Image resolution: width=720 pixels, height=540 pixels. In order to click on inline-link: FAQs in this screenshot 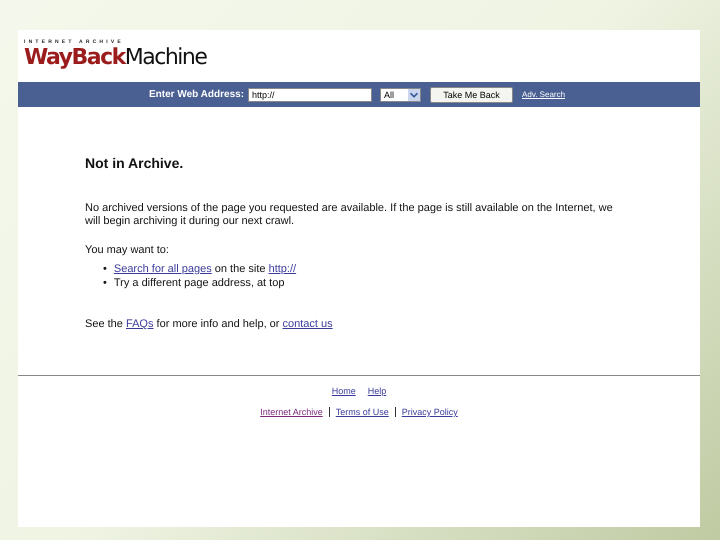, I will do `click(140, 324)`.